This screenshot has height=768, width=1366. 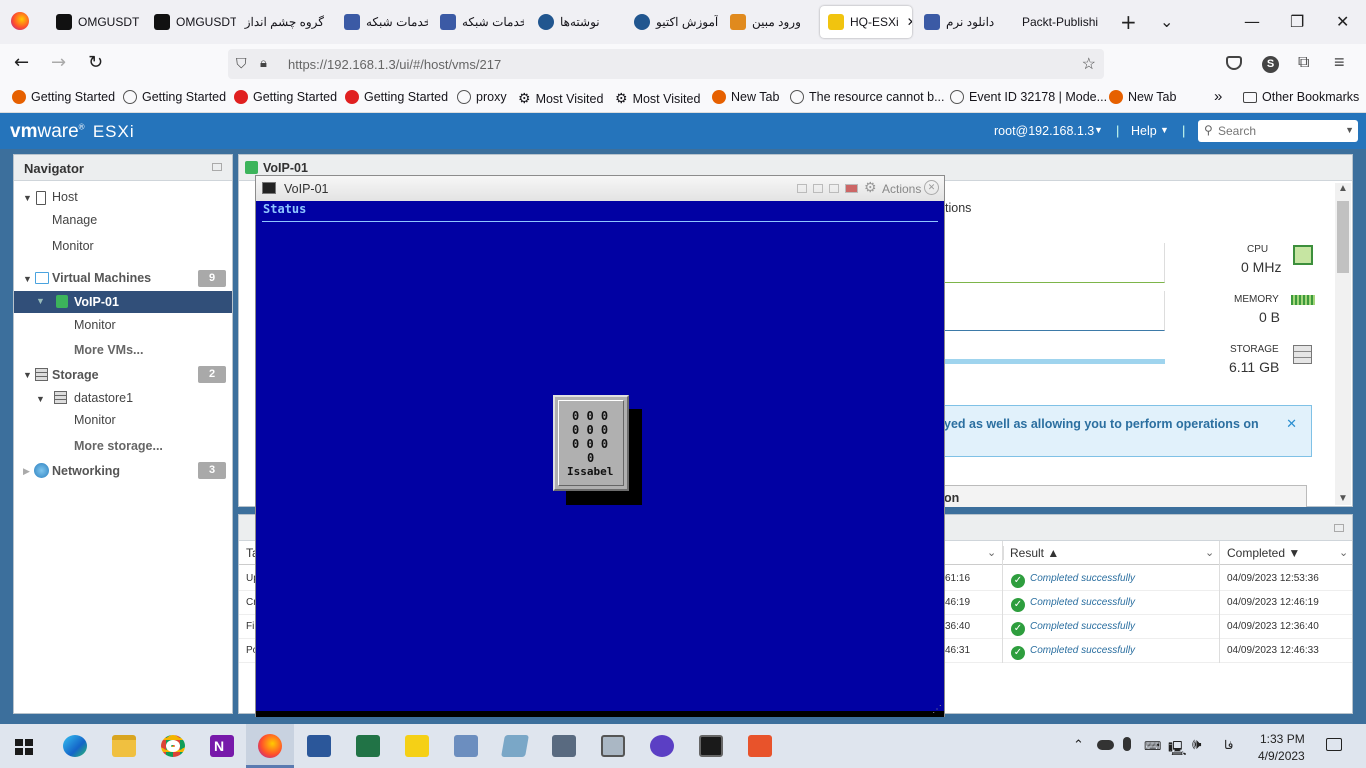 What do you see at coordinates (1282, 739) in the screenshot?
I see `clock-time: 1:33 PM` at bounding box center [1282, 739].